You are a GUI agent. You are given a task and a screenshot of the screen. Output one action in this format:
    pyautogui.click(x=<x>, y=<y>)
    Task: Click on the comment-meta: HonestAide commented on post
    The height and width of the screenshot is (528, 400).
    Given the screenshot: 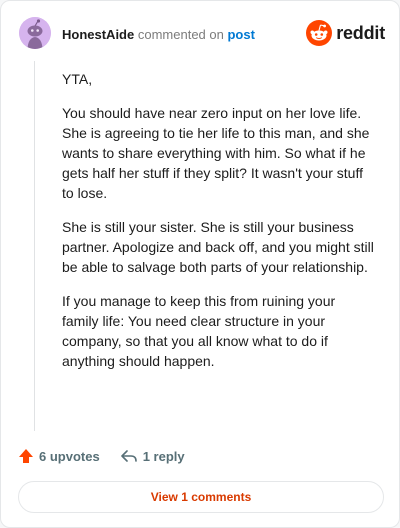 What is the action you would take?
    pyautogui.click(x=158, y=34)
    